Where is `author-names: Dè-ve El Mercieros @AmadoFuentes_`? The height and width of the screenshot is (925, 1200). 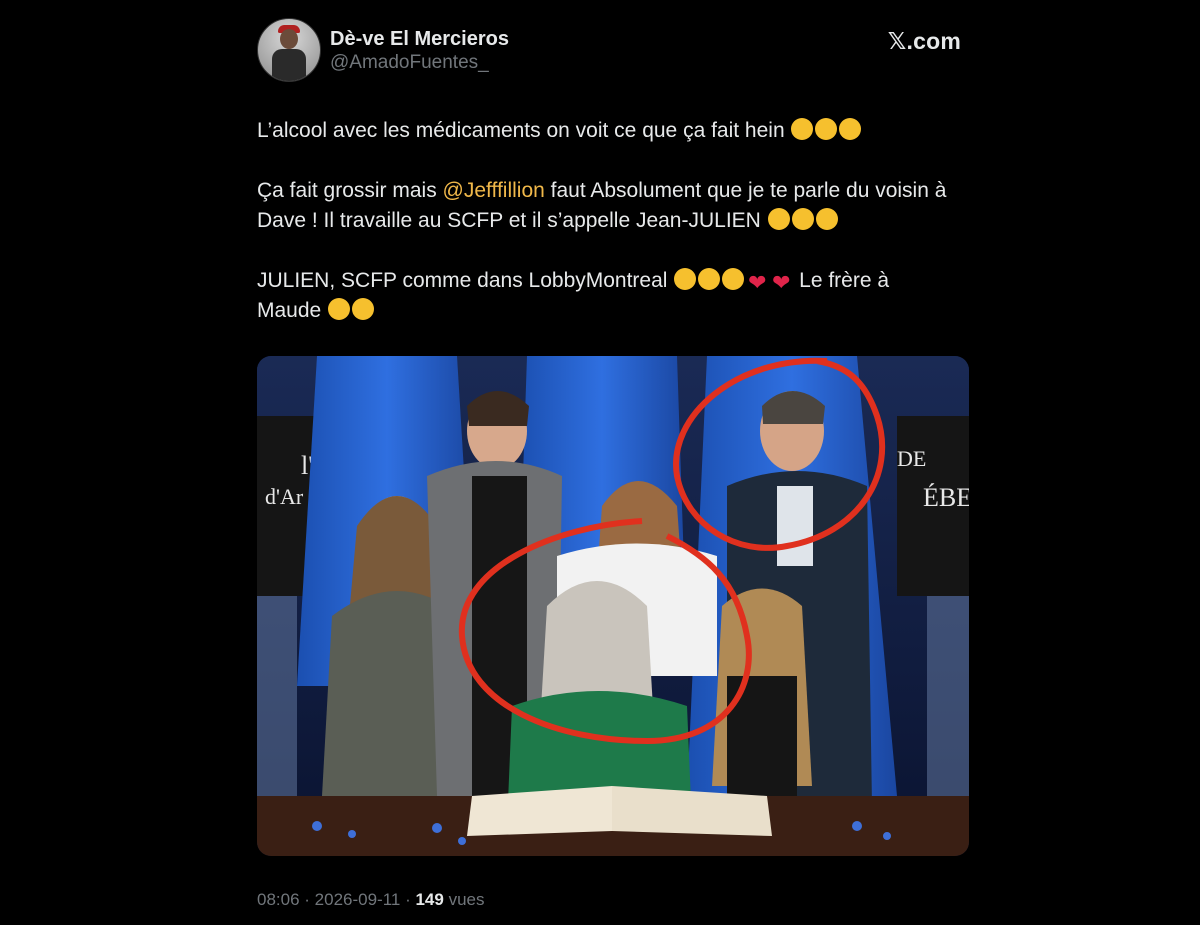
author-names: Dè-ve El Mercieros @AmadoFuentes_ is located at coordinates (419, 51).